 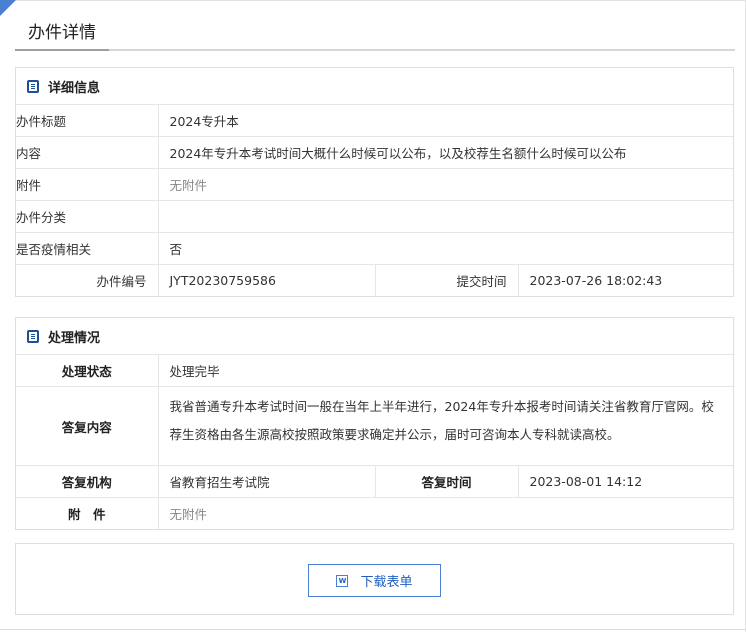 What do you see at coordinates (375, 34) in the screenshot?
I see `page-header: 办件详情` at bounding box center [375, 34].